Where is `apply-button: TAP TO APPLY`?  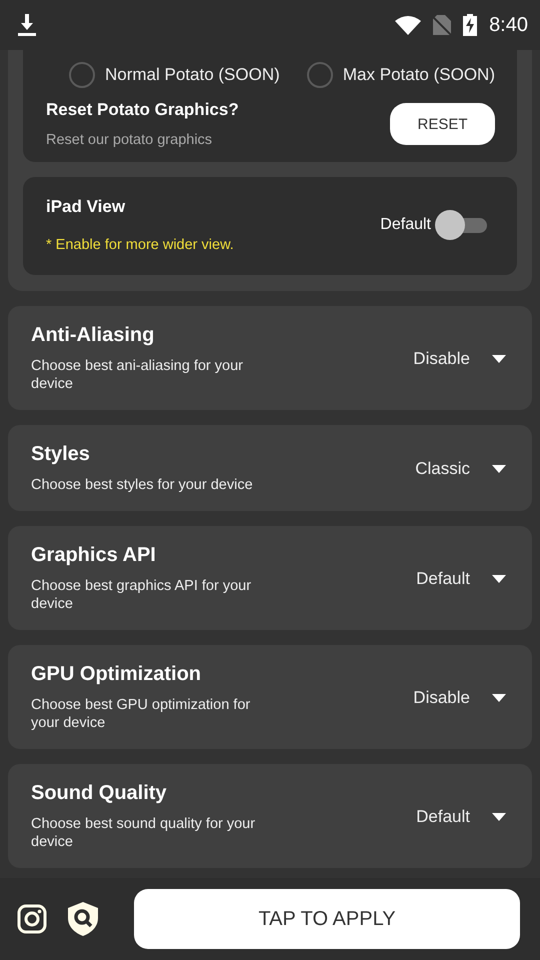
apply-button: TAP TO APPLY is located at coordinates (327, 919).